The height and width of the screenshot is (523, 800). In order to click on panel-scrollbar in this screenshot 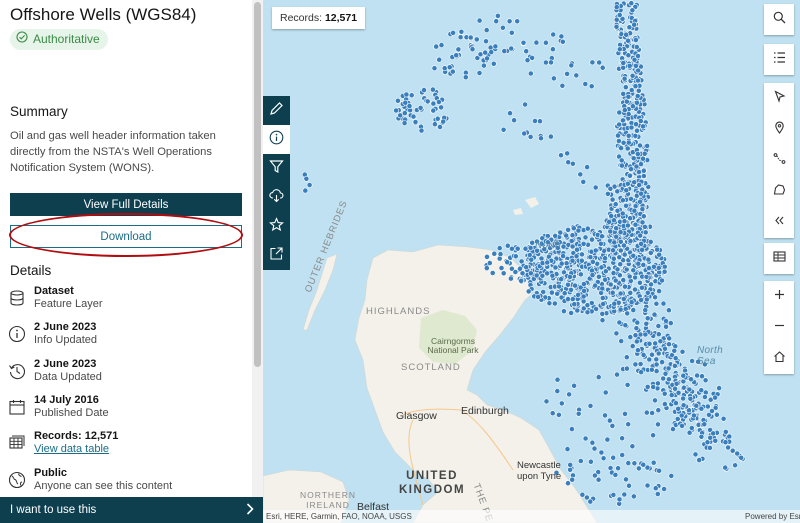, I will do `click(257, 248)`.